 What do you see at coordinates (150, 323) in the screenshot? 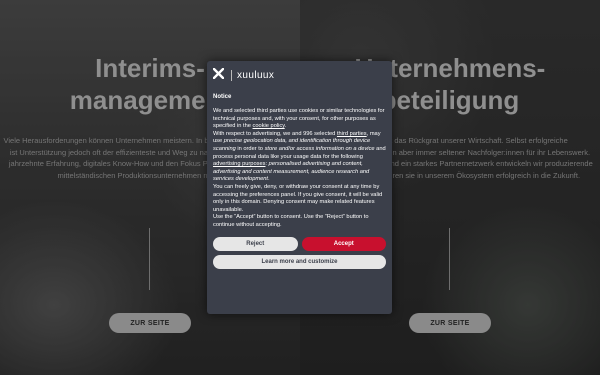
I see `left-zur-seite-button: ZUR SEITE` at bounding box center [150, 323].